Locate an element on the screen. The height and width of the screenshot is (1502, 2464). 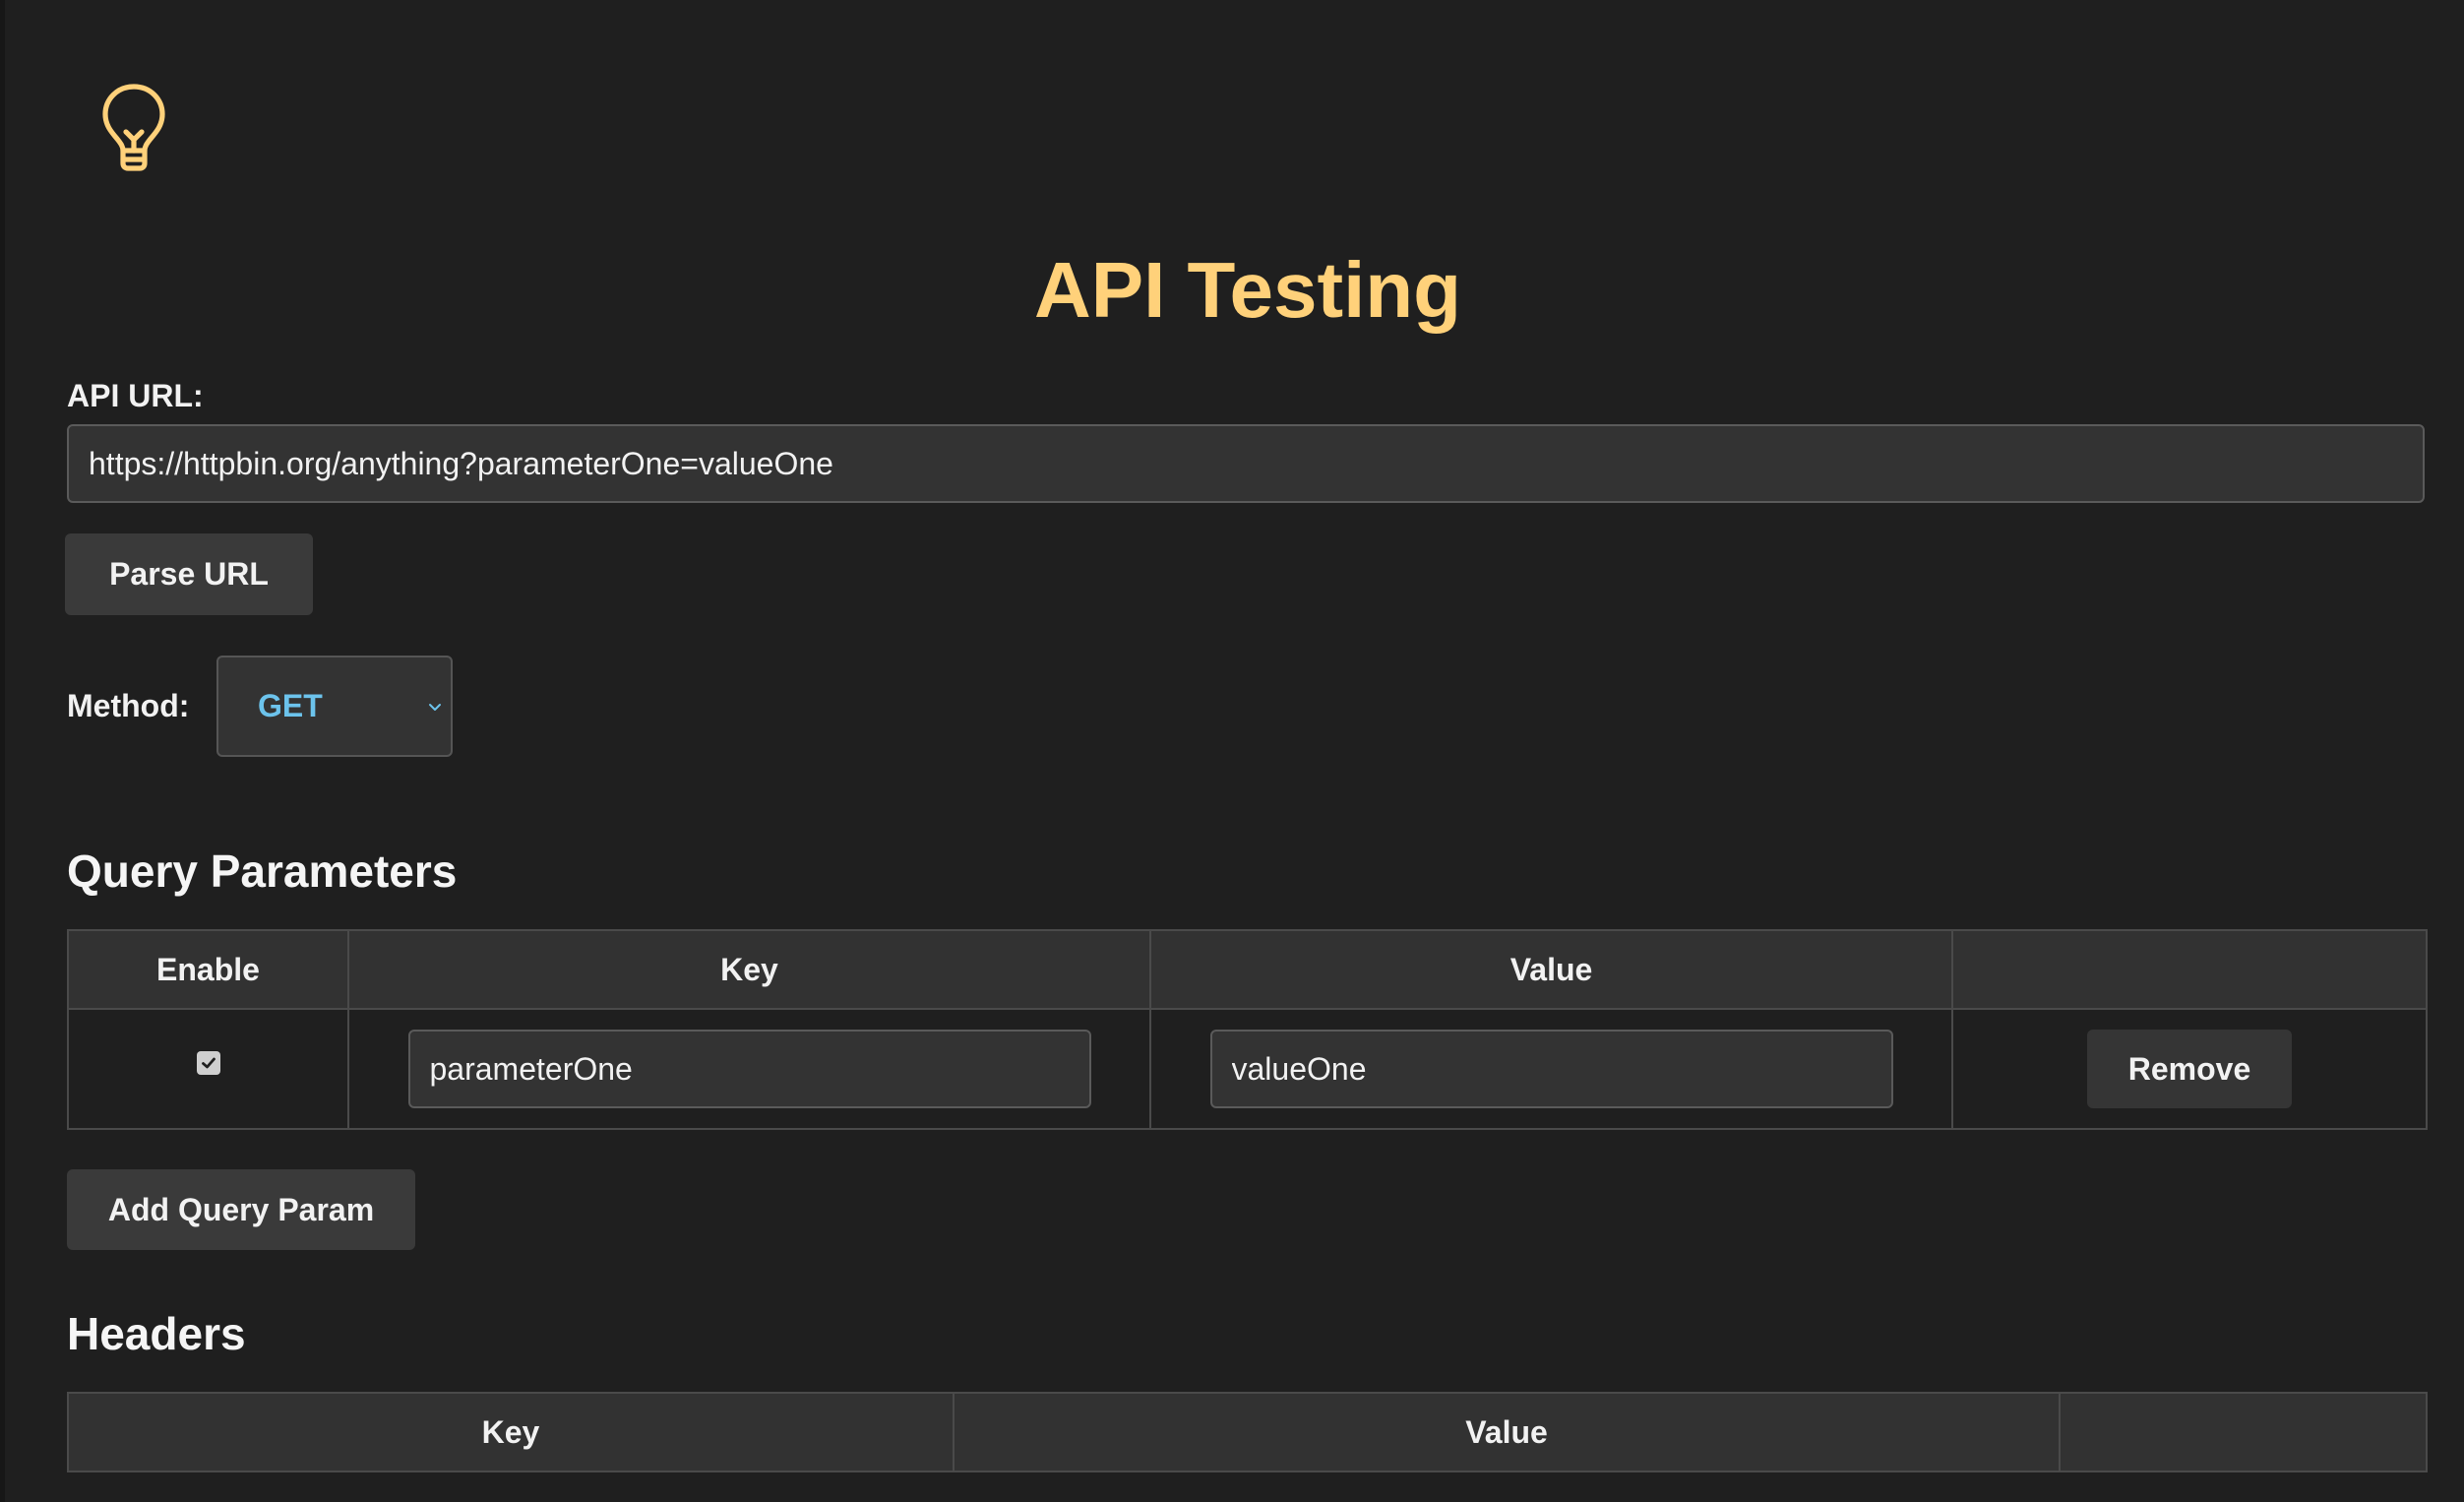
add-query-param-button: Add Query Param is located at coordinates (241, 1210).